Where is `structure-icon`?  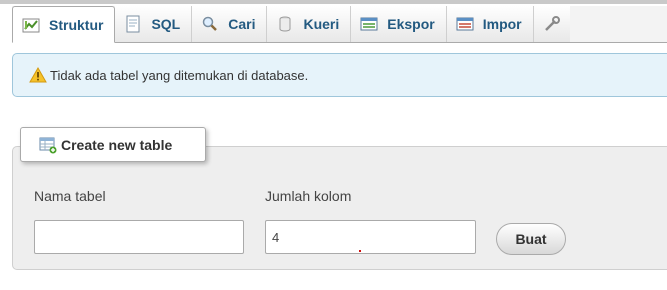 structure-icon is located at coordinates (31, 25).